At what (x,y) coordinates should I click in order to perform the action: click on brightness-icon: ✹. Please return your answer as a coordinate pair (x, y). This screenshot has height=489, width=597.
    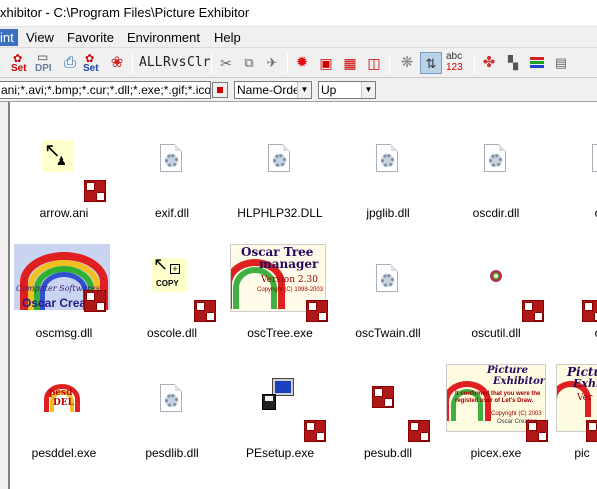
    Looking at the image, I should click on (302, 63).